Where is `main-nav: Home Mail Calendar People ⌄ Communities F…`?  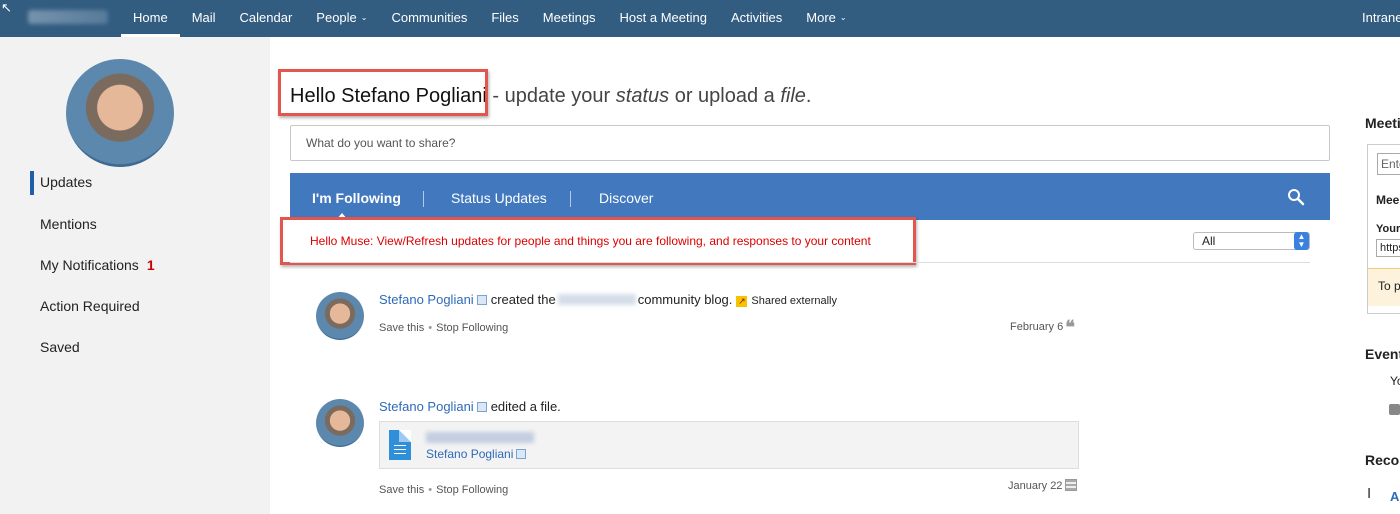
main-nav: Home Mail Calendar People ⌄ Communities F… is located at coordinates (490, 18).